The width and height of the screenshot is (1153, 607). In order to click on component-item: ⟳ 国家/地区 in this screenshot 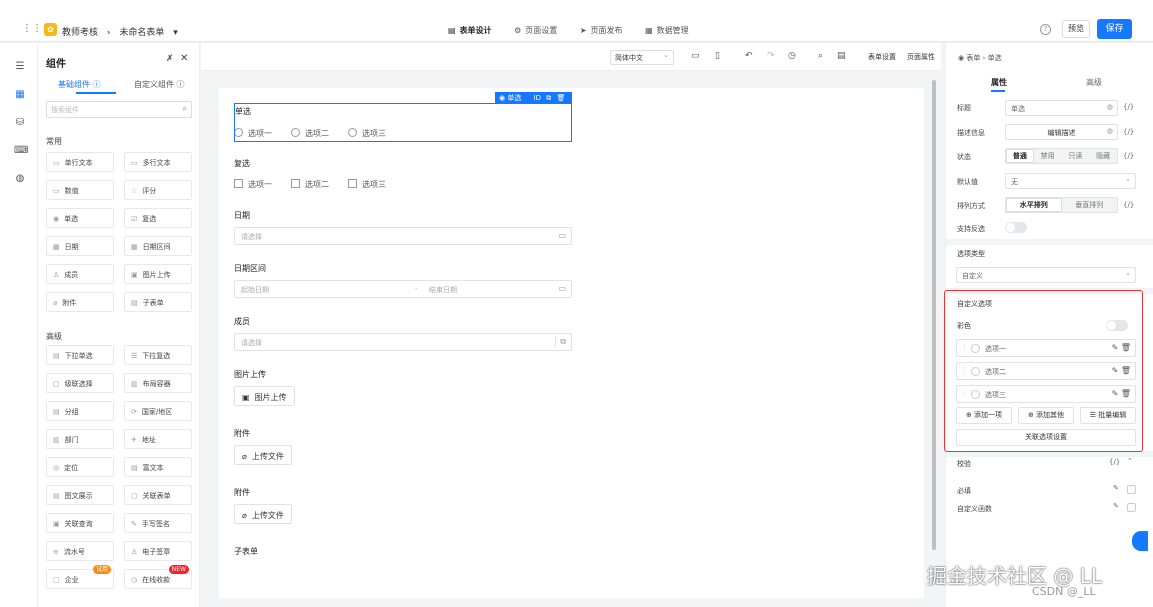, I will do `click(158, 411)`.